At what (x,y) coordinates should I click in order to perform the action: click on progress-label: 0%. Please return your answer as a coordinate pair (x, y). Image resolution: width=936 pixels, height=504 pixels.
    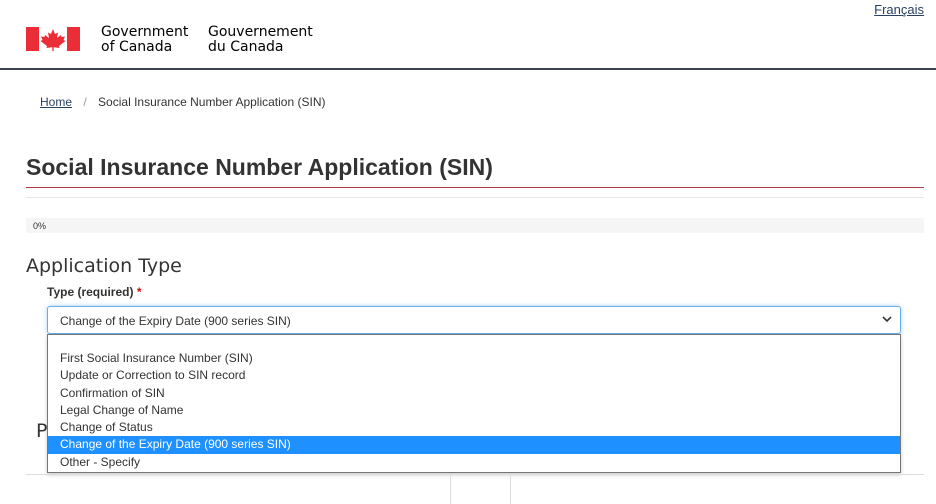
    Looking at the image, I should click on (40, 226).